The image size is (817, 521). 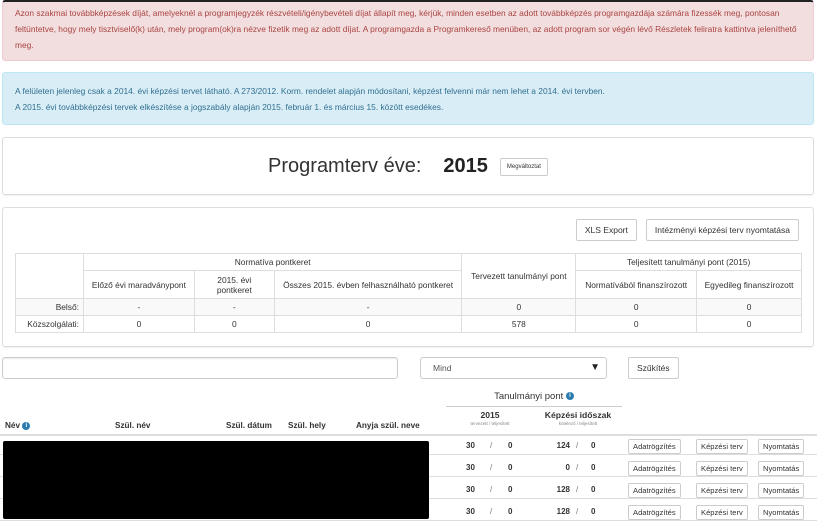 I want to click on study-points-title: Tanulmányi pont, so click(x=529, y=396).